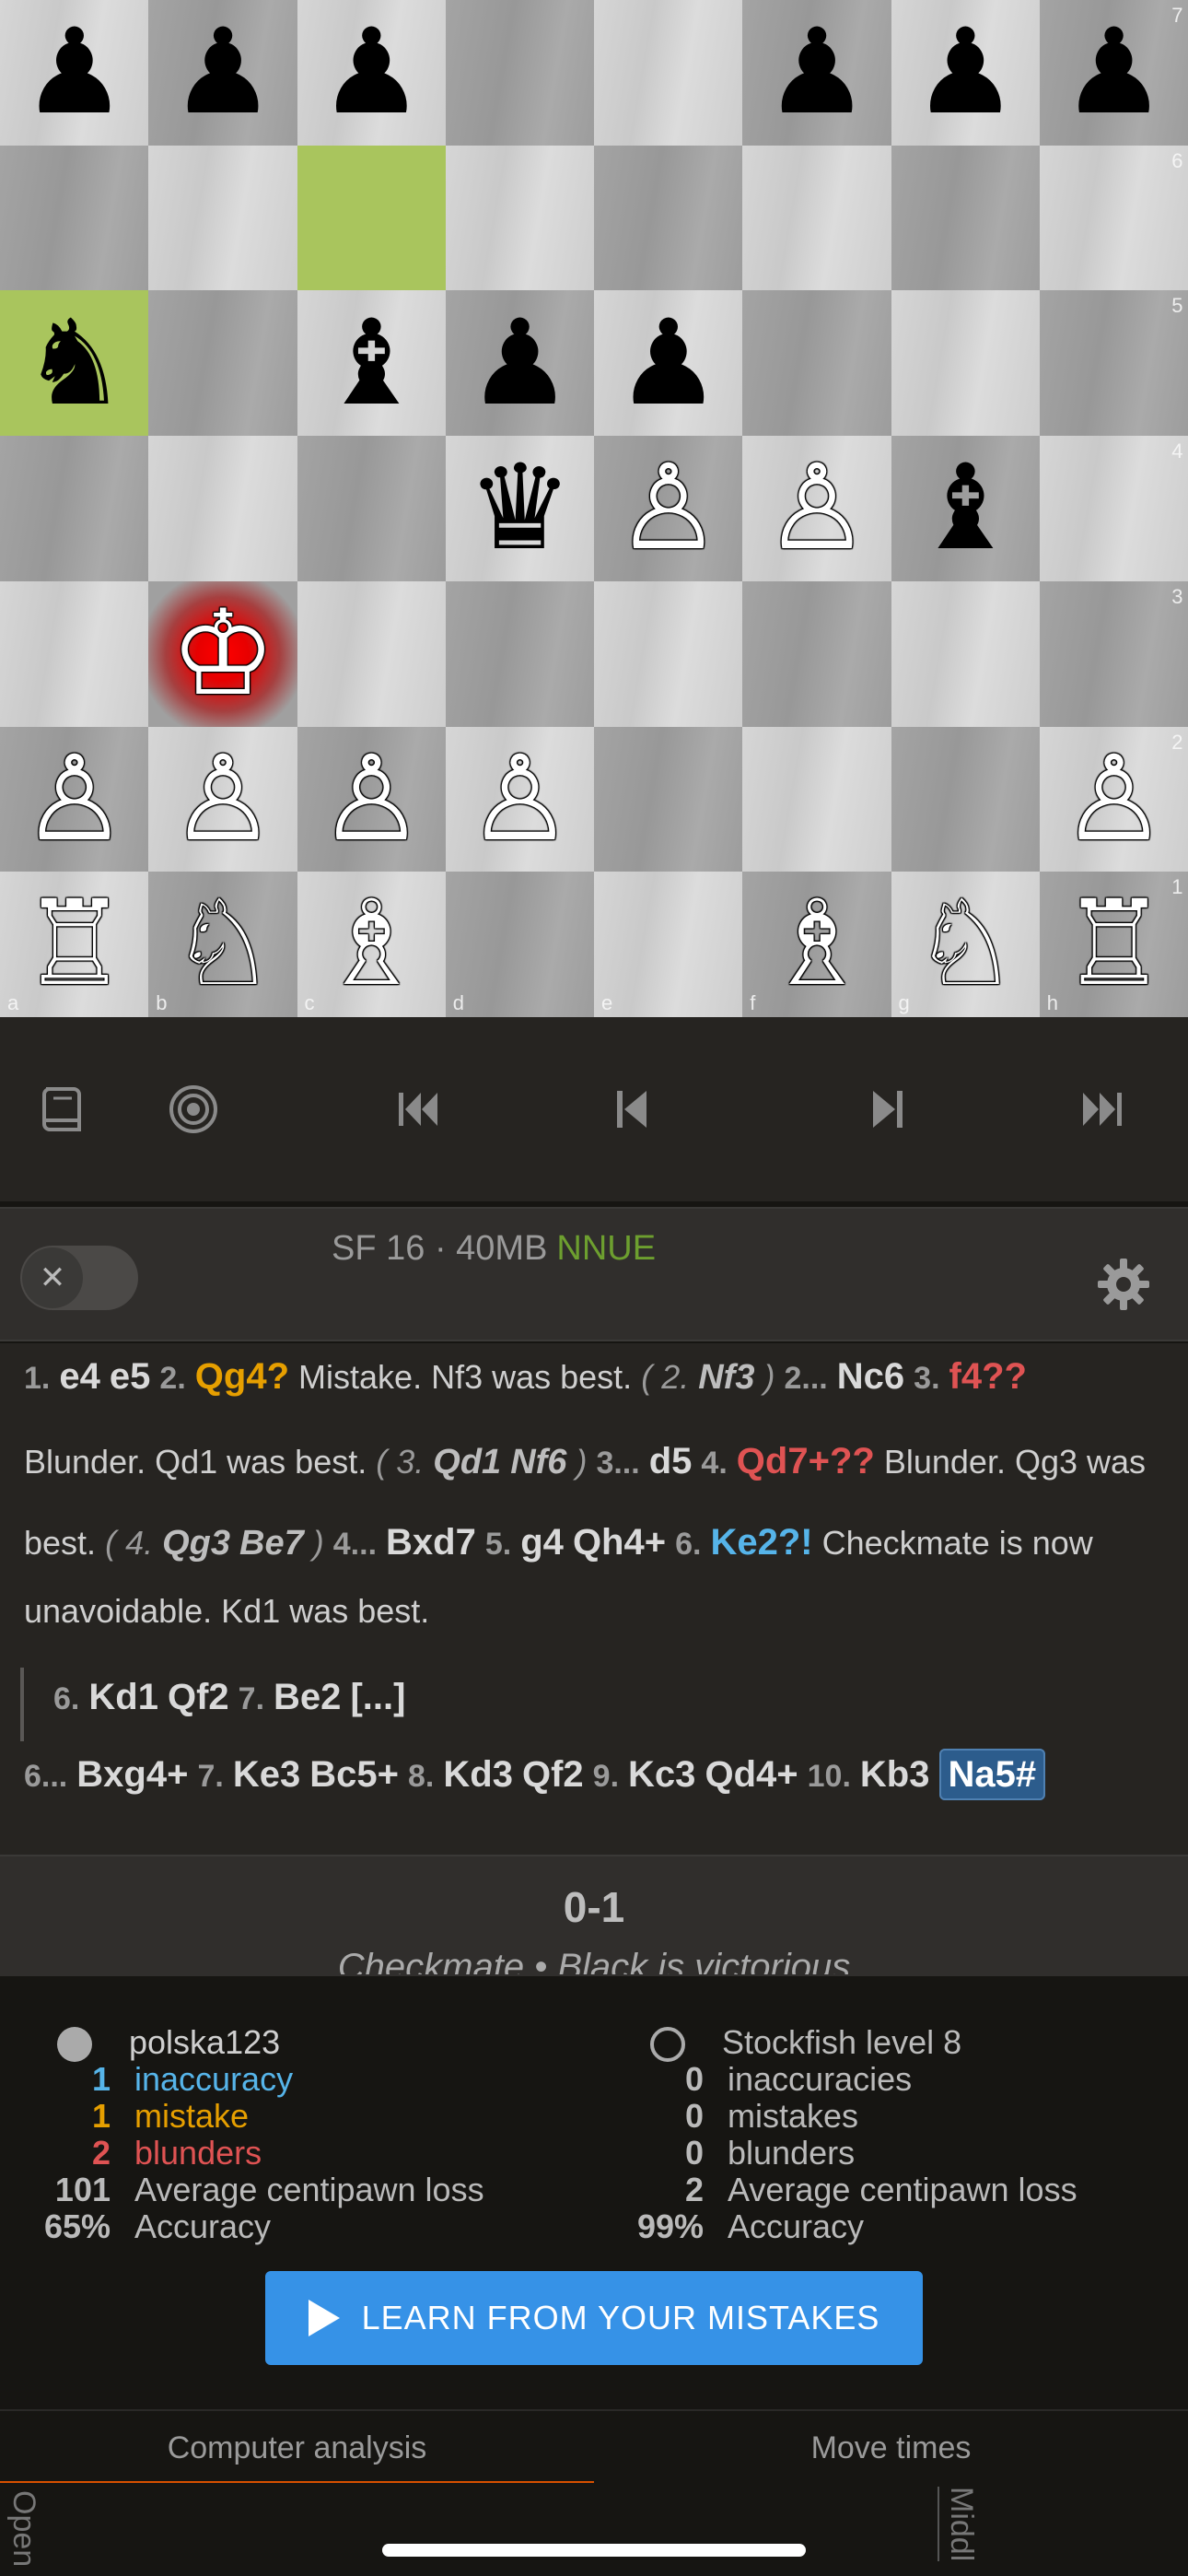 The height and width of the screenshot is (2576, 1188). I want to click on gear-icon, so click(1123, 1284).